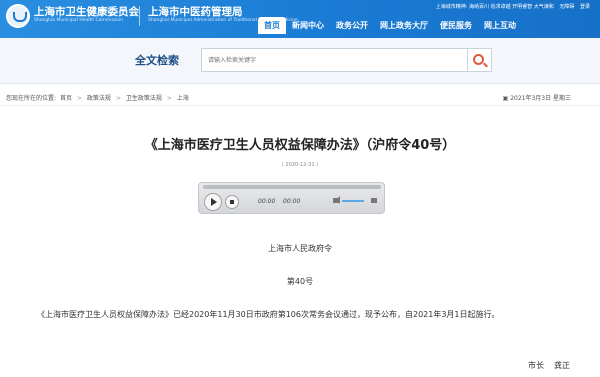  I want to click on org-name-health-commission-en: Shanghai Municipal Health Commission, so click(78, 20).